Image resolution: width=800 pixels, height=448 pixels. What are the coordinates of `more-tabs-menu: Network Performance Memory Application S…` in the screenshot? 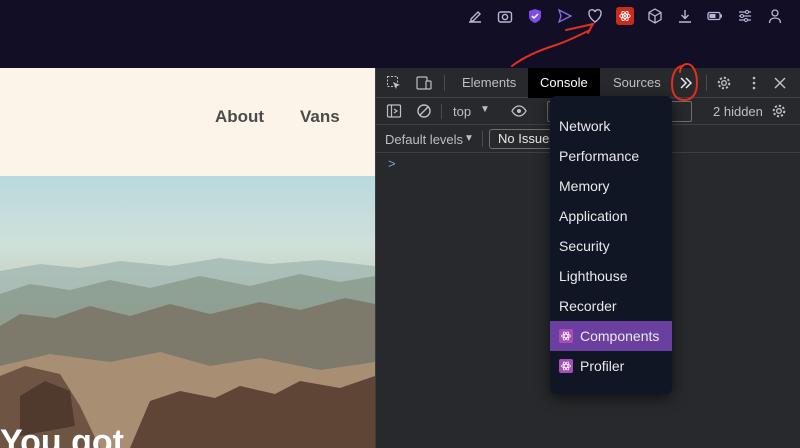 It's located at (611, 245).